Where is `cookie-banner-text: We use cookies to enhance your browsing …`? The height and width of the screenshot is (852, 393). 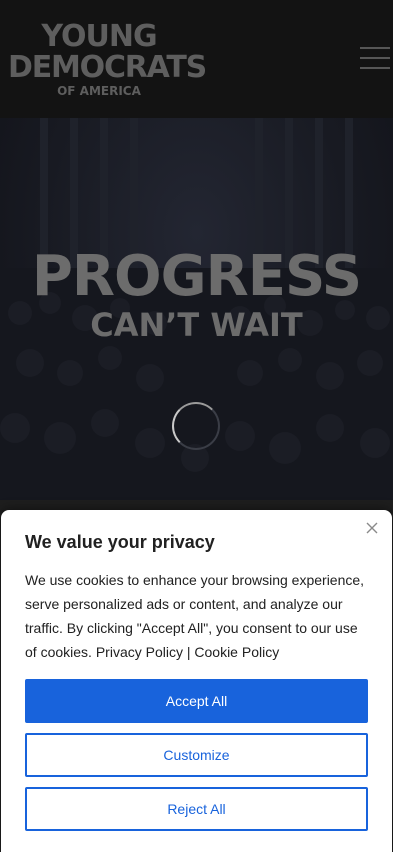
cookie-banner-text: We use cookies to enhance your browsing … is located at coordinates (198, 616).